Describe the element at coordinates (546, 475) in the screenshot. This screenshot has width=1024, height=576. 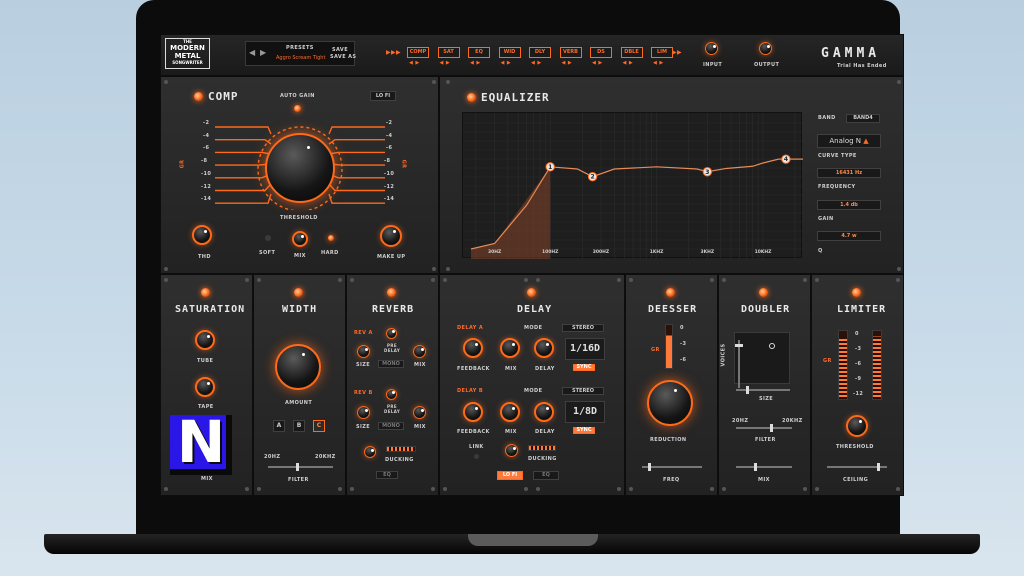
I see `delay-eq-button: EQ` at that location.